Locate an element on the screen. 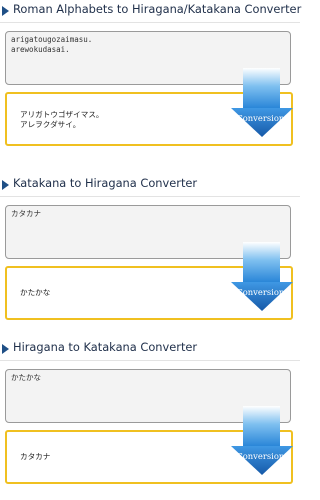 Image resolution: width=320 pixels, height=500 pixels. section-header: Katakana to Hiragana Converter is located at coordinates (150, 185).